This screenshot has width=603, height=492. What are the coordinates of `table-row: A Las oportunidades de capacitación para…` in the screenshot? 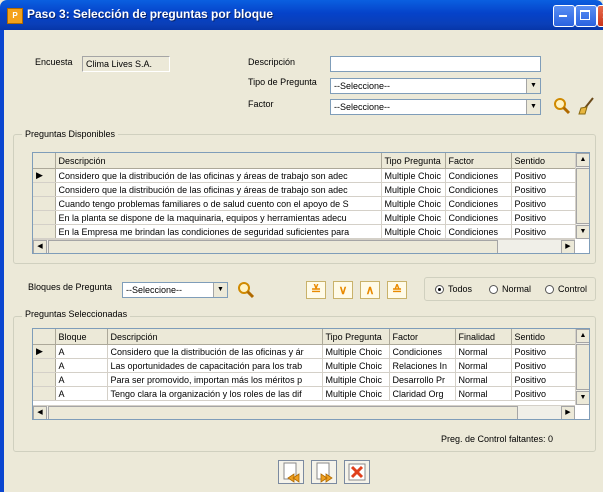 It's located at (304, 365).